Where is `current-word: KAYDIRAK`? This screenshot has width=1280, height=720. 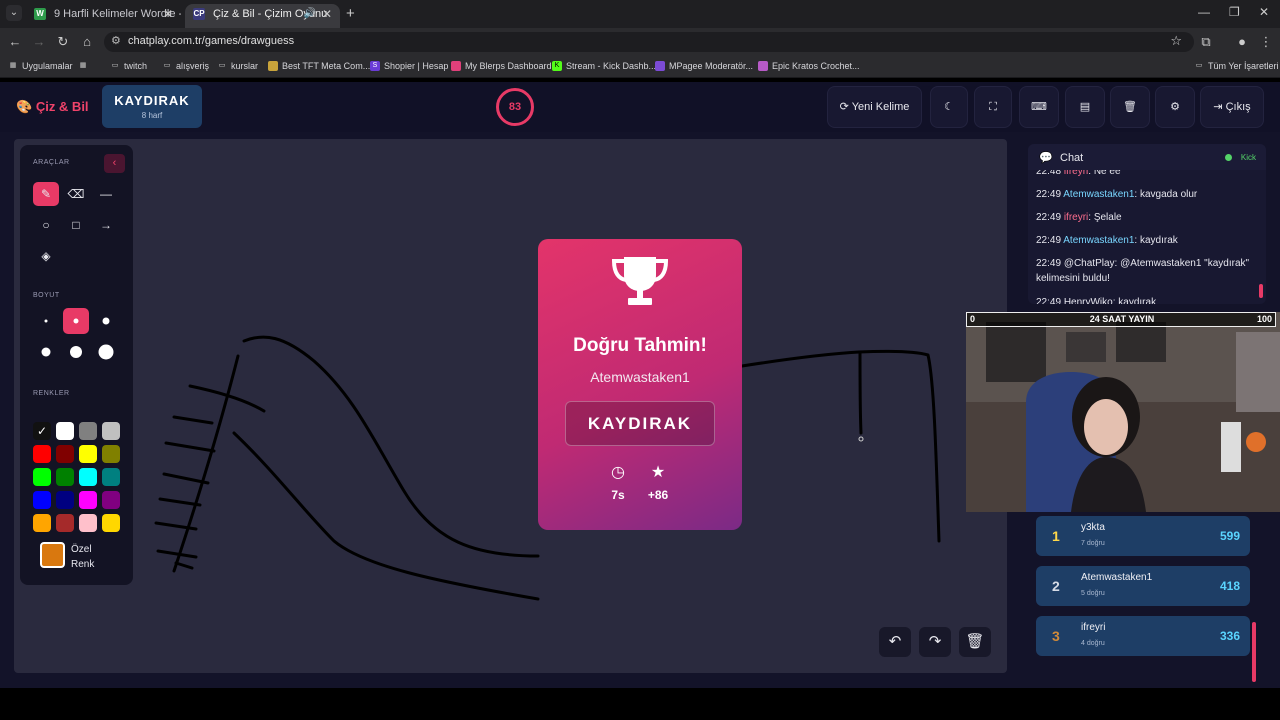
current-word: KAYDIRAK is located at coordinates (152, 100).